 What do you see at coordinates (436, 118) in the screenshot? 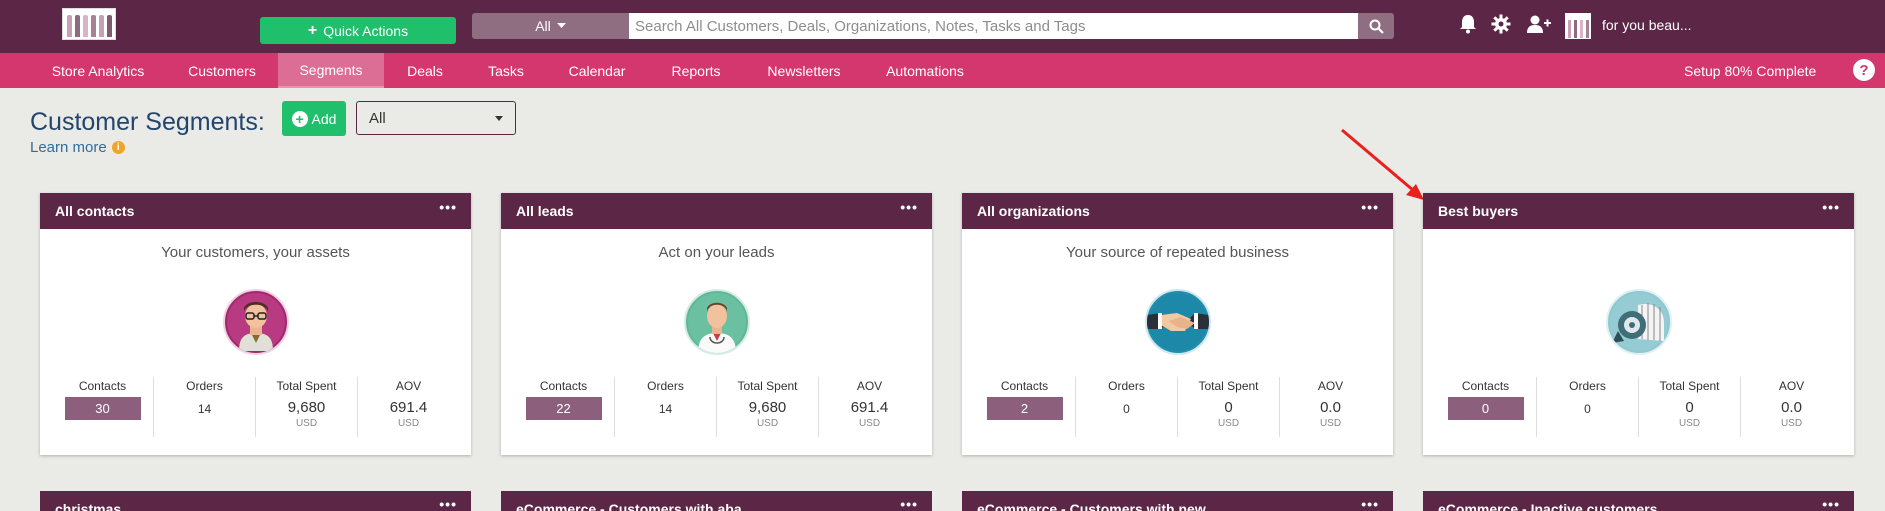
I see `segment-filter-dropdown: All` at bounding box center [436, 118].